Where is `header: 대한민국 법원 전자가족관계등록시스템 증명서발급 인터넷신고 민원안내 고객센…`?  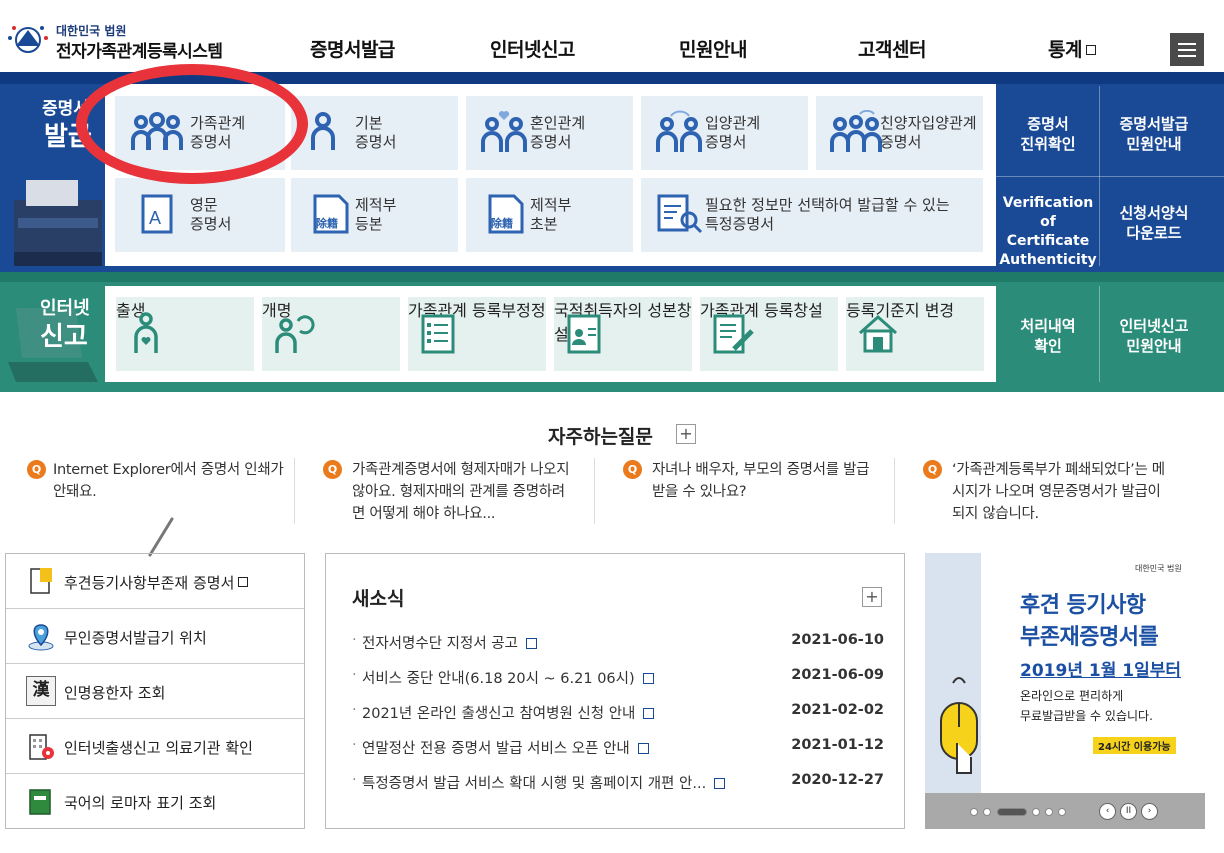
header: 대한민국 법원 전자가족관계등록시스템 증명서발급 인터넷신고 민원안내 고객센… is located at coordinates (612, 36).